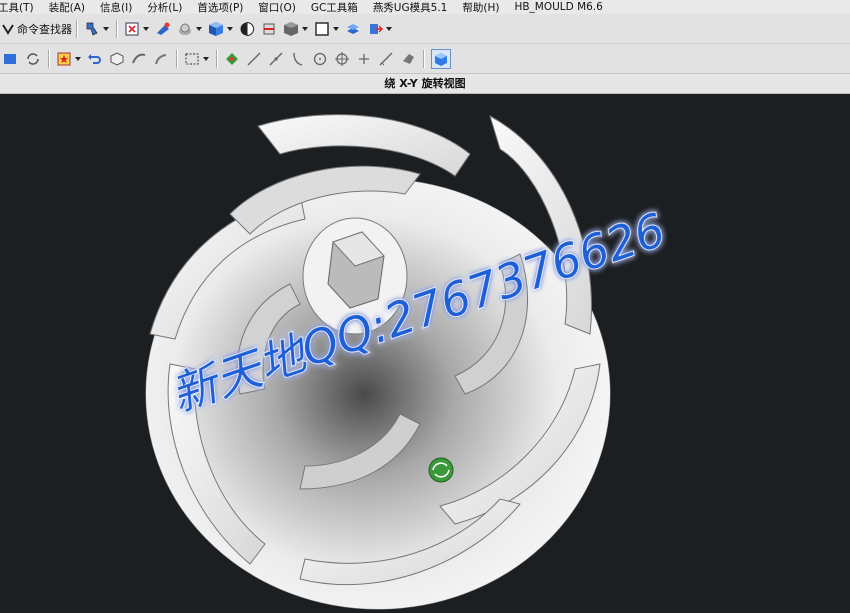 This screenshot has height=613, width=850. What do you see at coordinates (8, 29) in the screenshot?
I see `command-finder-icon` at bounding box center [8, 29].